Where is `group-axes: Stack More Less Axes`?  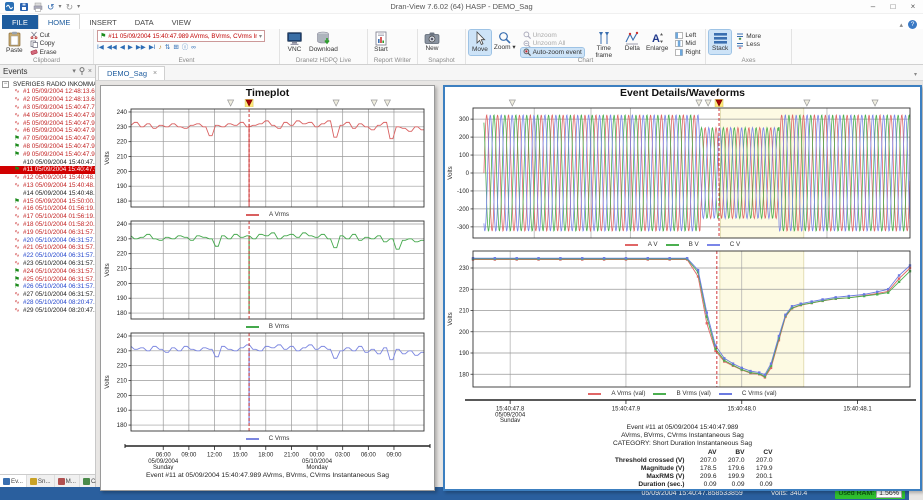 group-axes: Stack More Less Axes is located at coordinates (749, 46).